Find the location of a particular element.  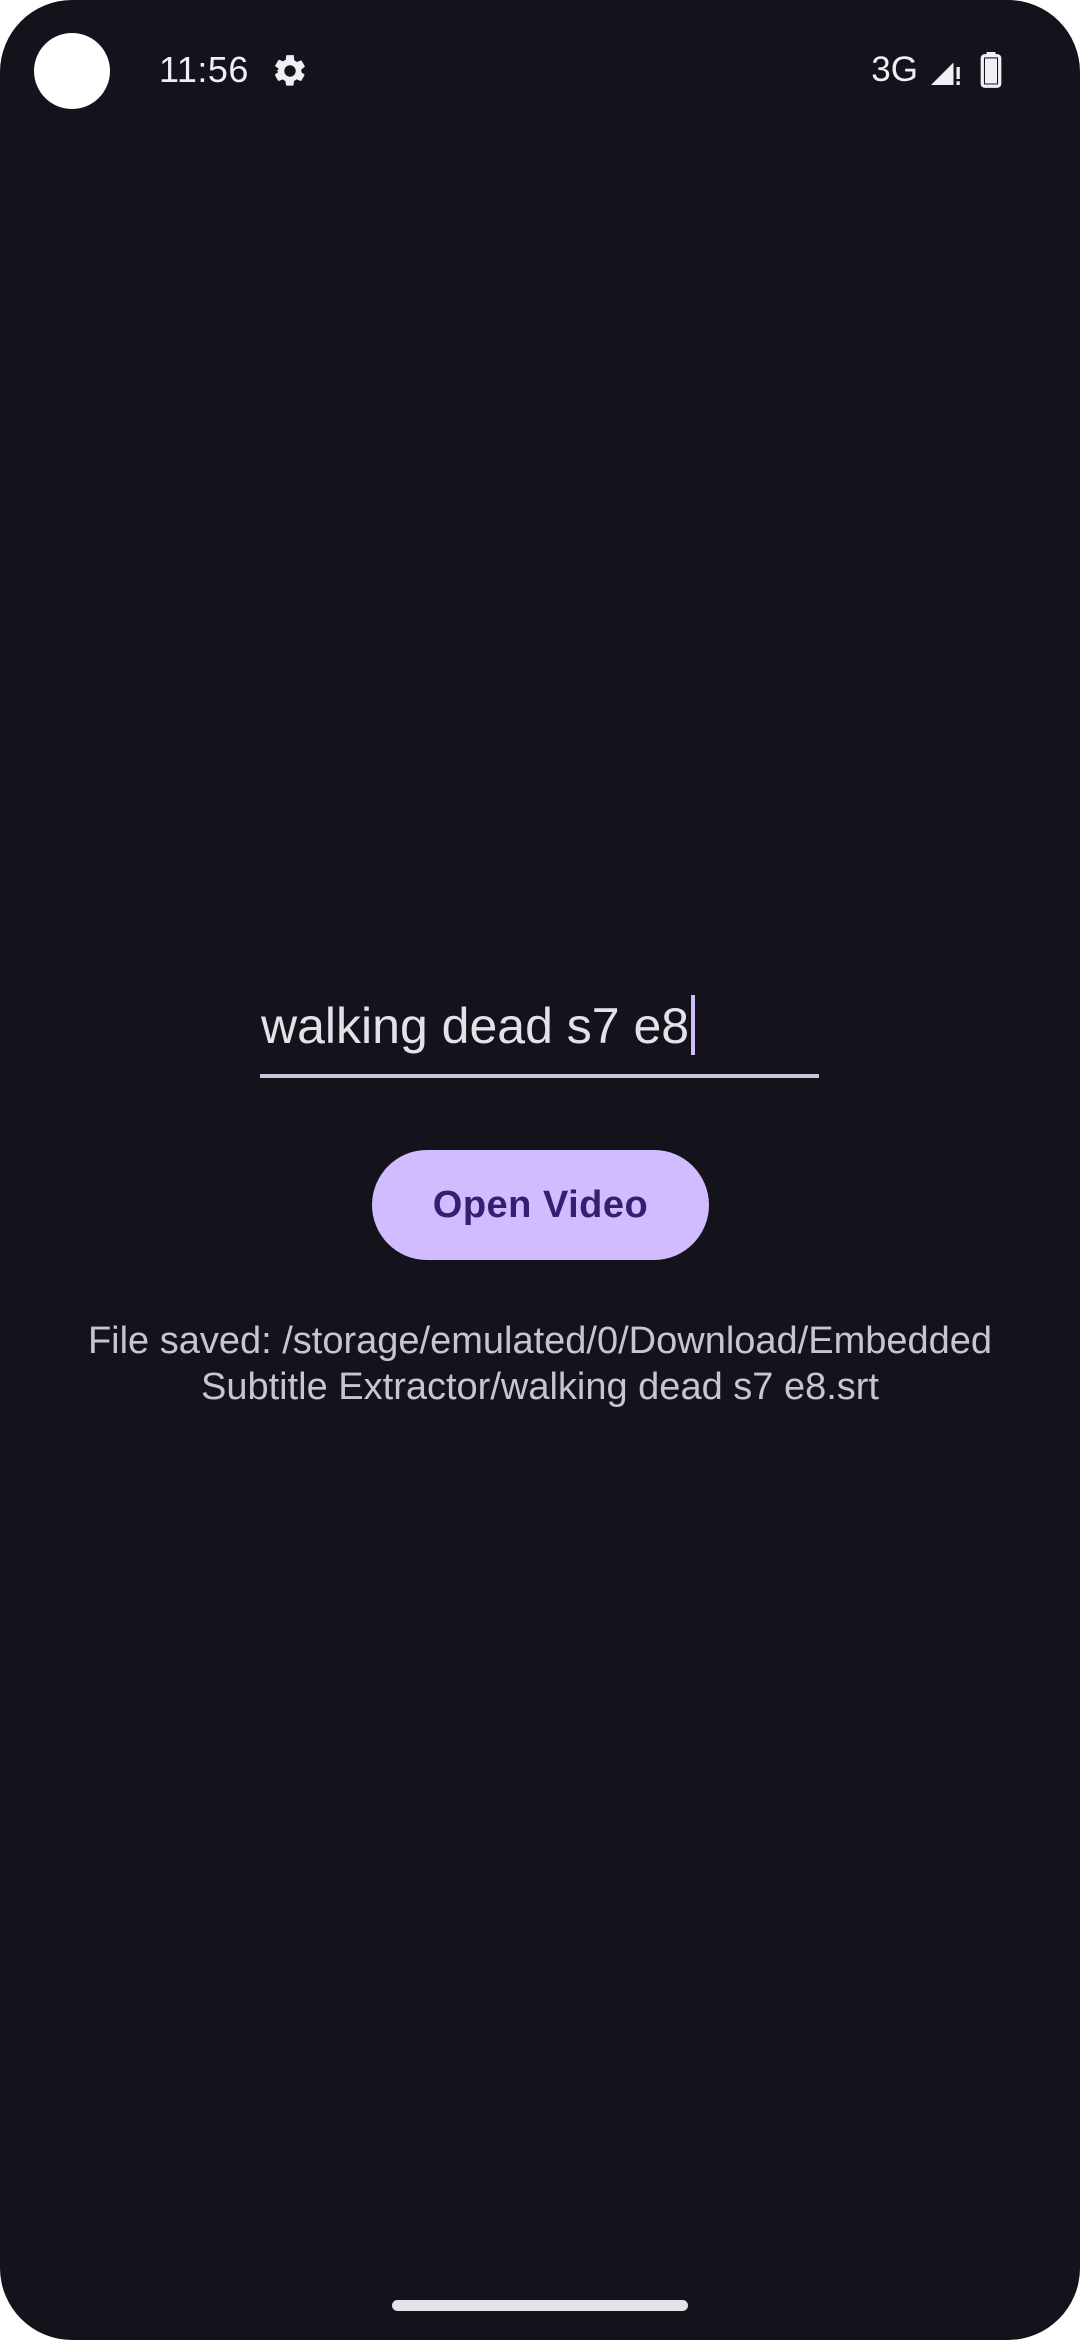

status-bar-time: 11:56 is located at coordinates (204, 69).